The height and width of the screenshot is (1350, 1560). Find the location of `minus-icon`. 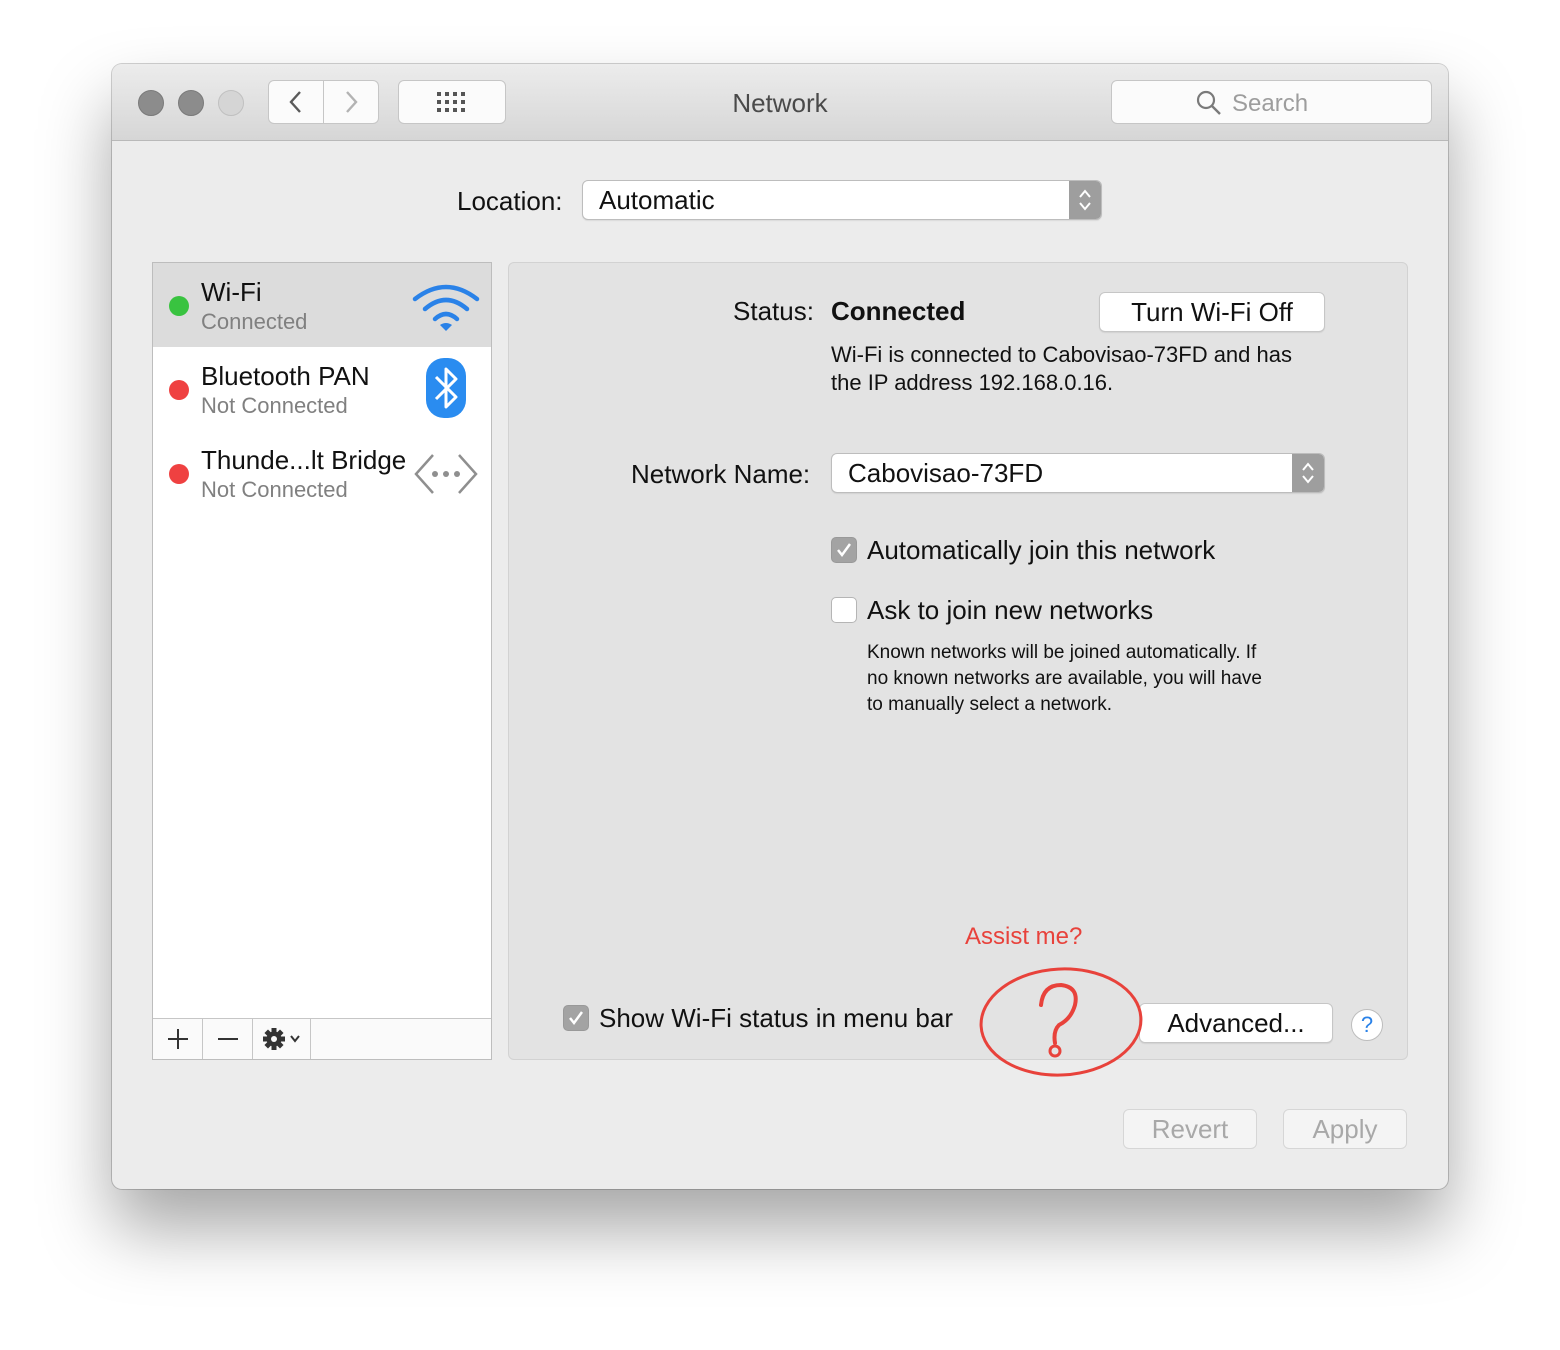

minus-icon is located at coordinates (227, 1039).